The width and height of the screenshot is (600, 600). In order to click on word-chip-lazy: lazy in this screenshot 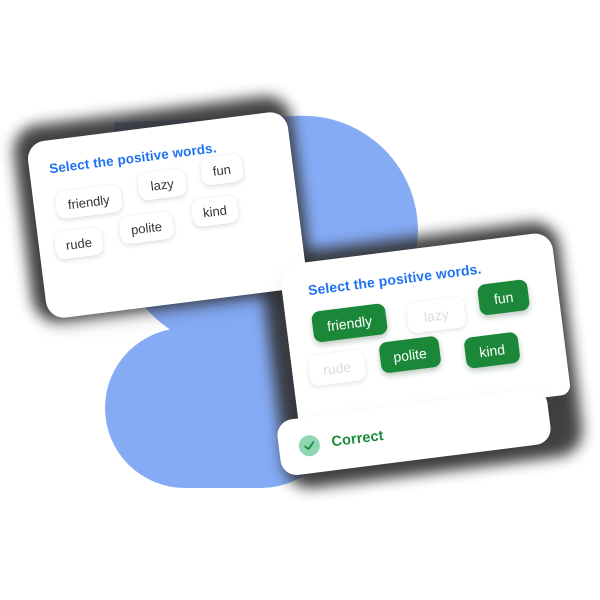, I will do `click(162, 184)`.